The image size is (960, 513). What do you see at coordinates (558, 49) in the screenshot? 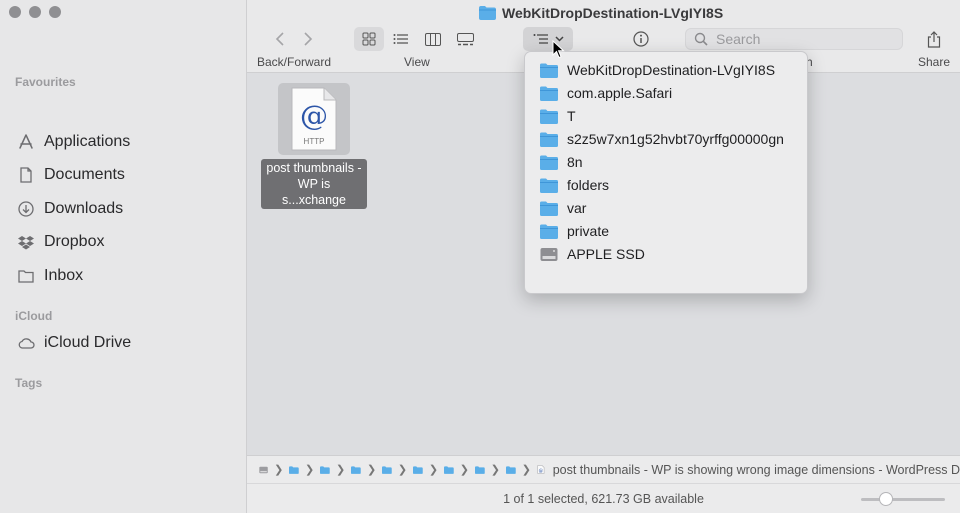
I see `mouse-cursor-icon` at bounding box center [558, 49].